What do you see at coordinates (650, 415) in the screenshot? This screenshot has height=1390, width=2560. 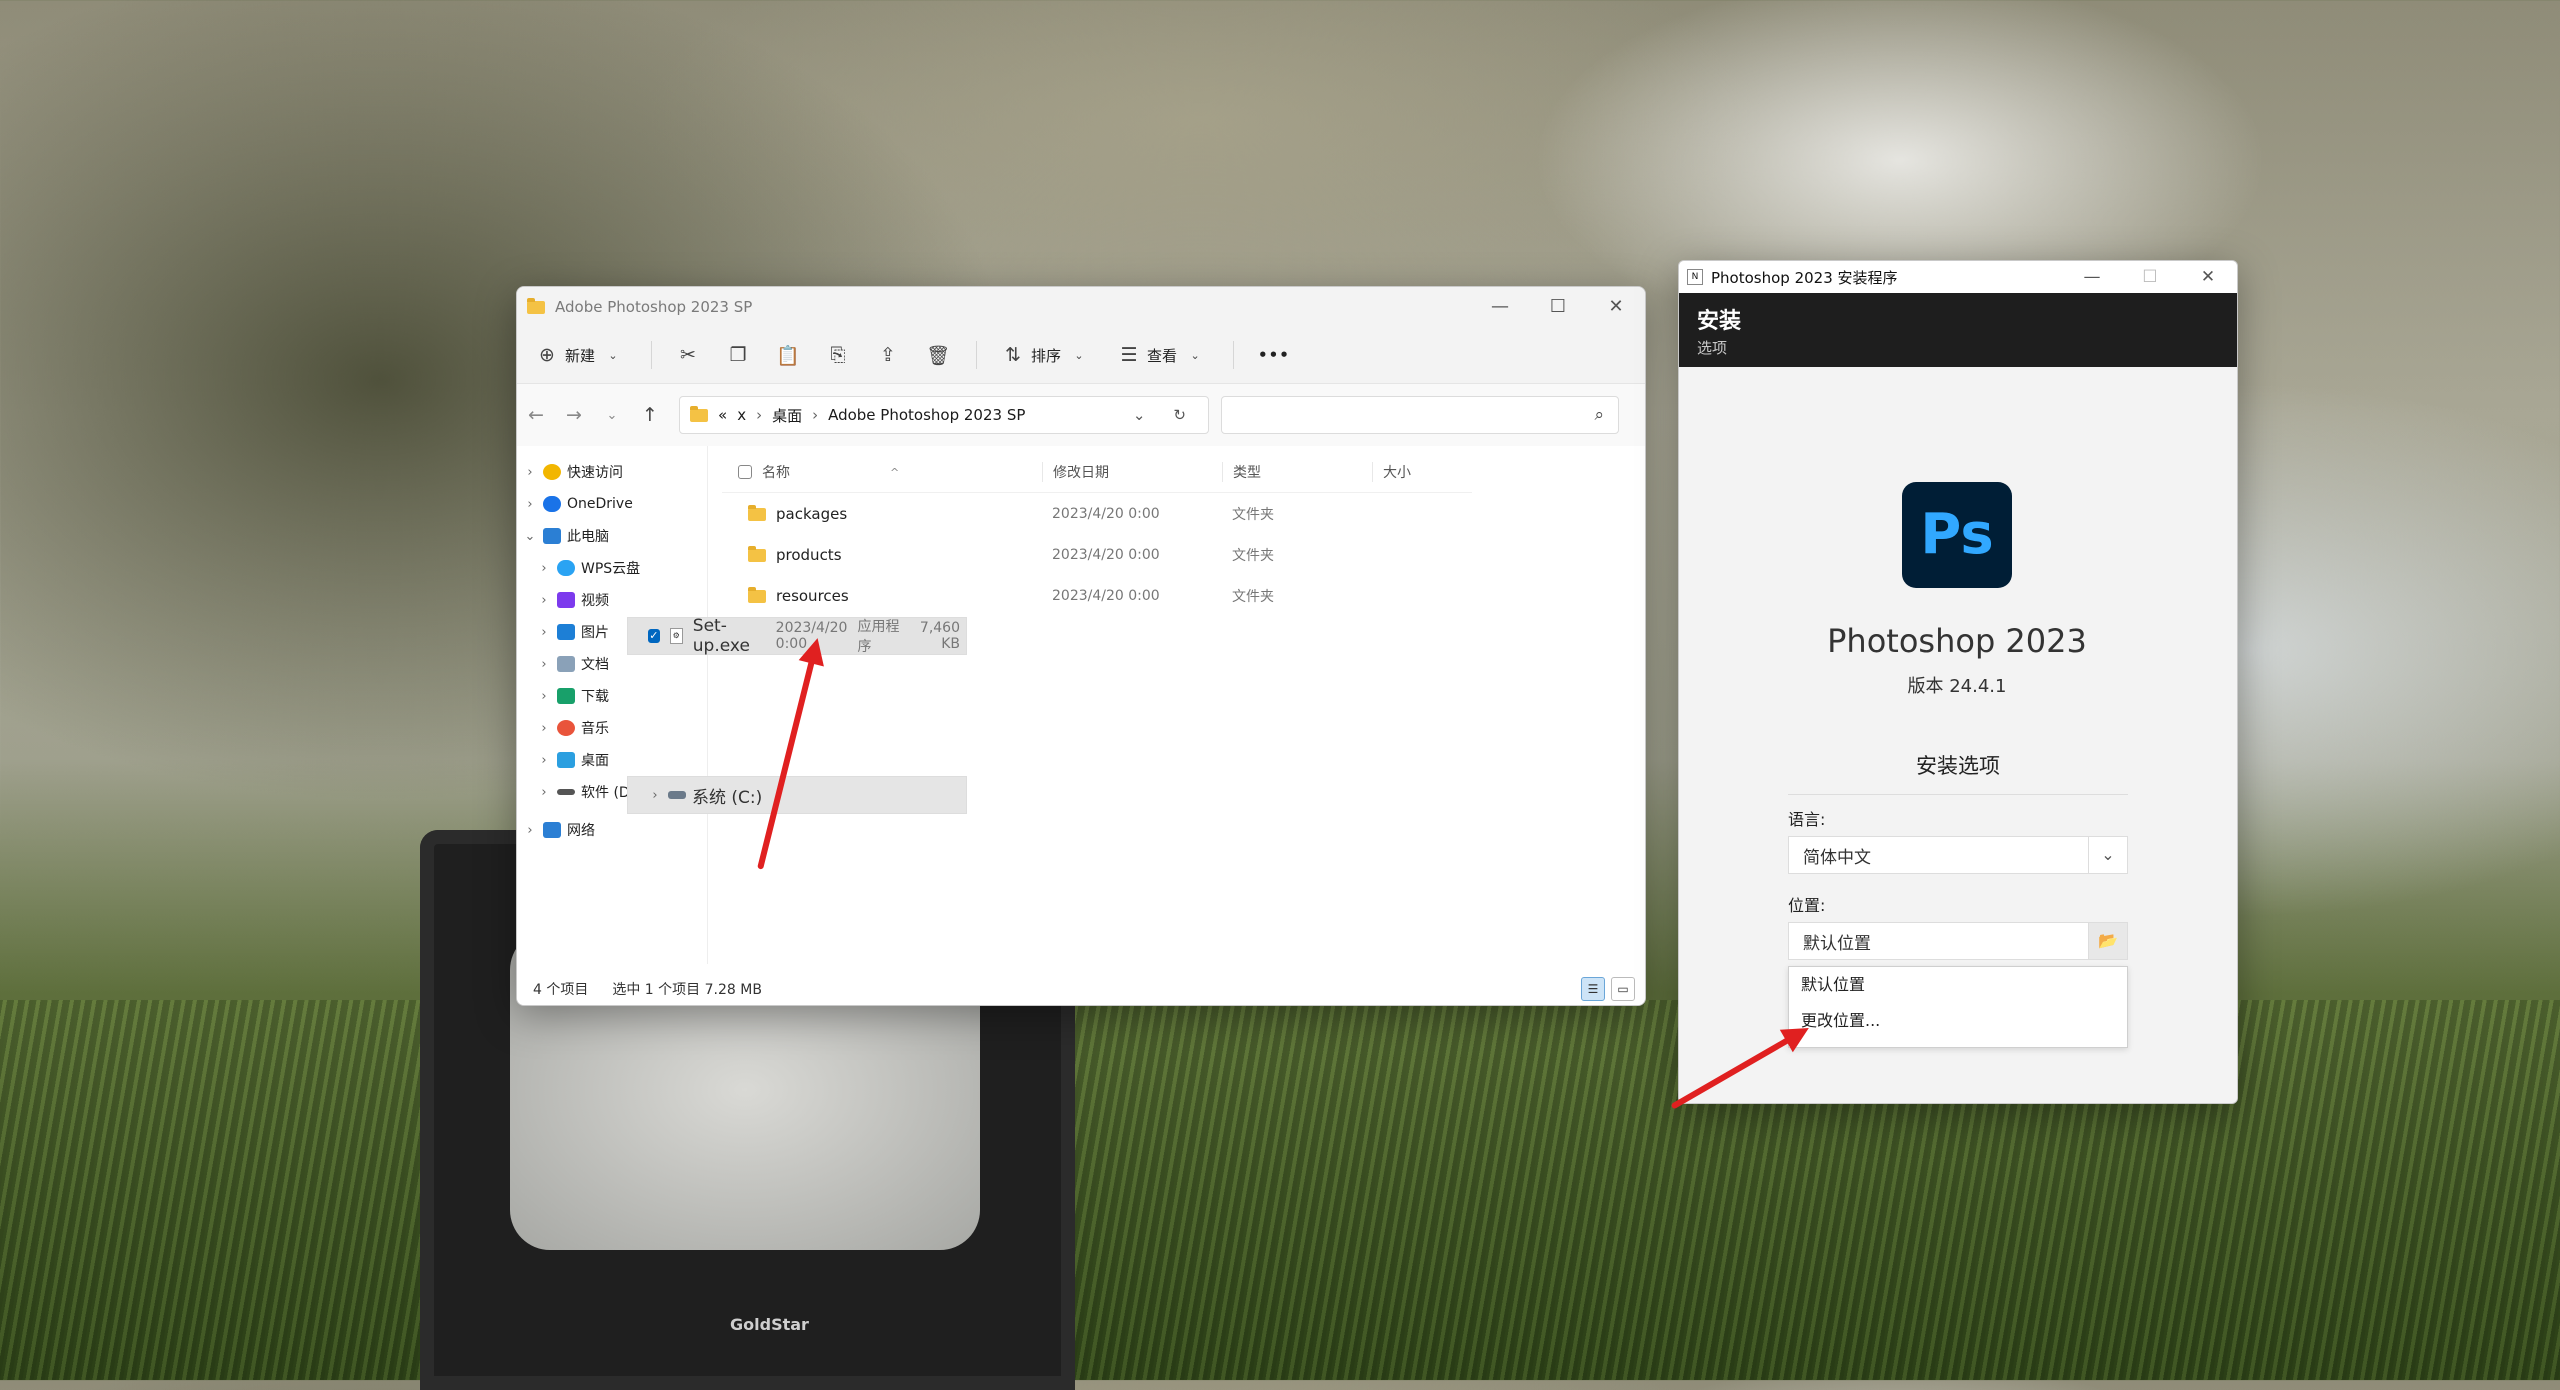 I see `up-arrow-icon: ↑` at bounding box center [650, 415].